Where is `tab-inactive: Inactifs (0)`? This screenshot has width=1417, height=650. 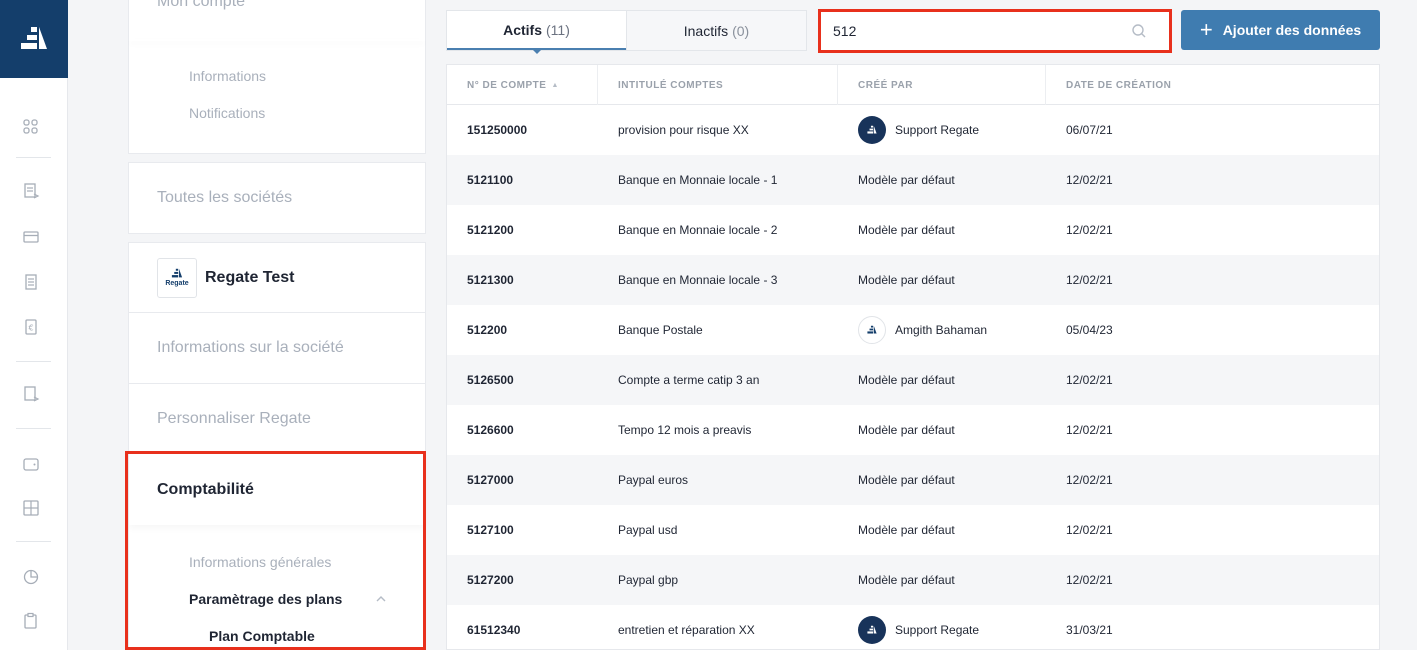 tab-inactive: Inactifs (0) is located at coordinates (716, 30).